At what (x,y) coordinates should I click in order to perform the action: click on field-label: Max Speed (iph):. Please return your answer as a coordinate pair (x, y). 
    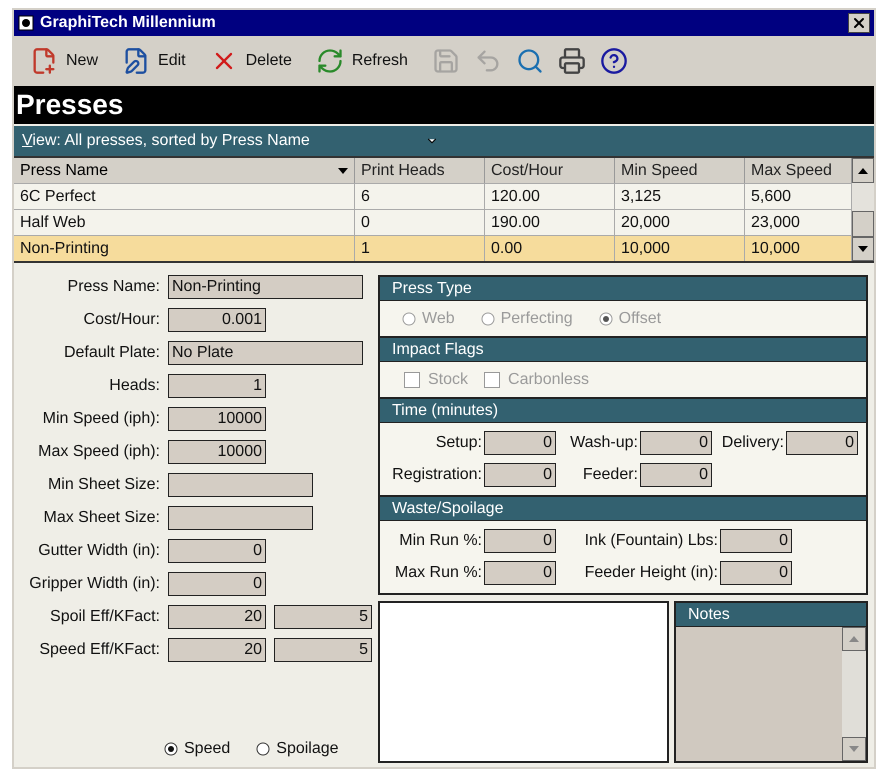
    Looking at the image, I should click on (98, 452).